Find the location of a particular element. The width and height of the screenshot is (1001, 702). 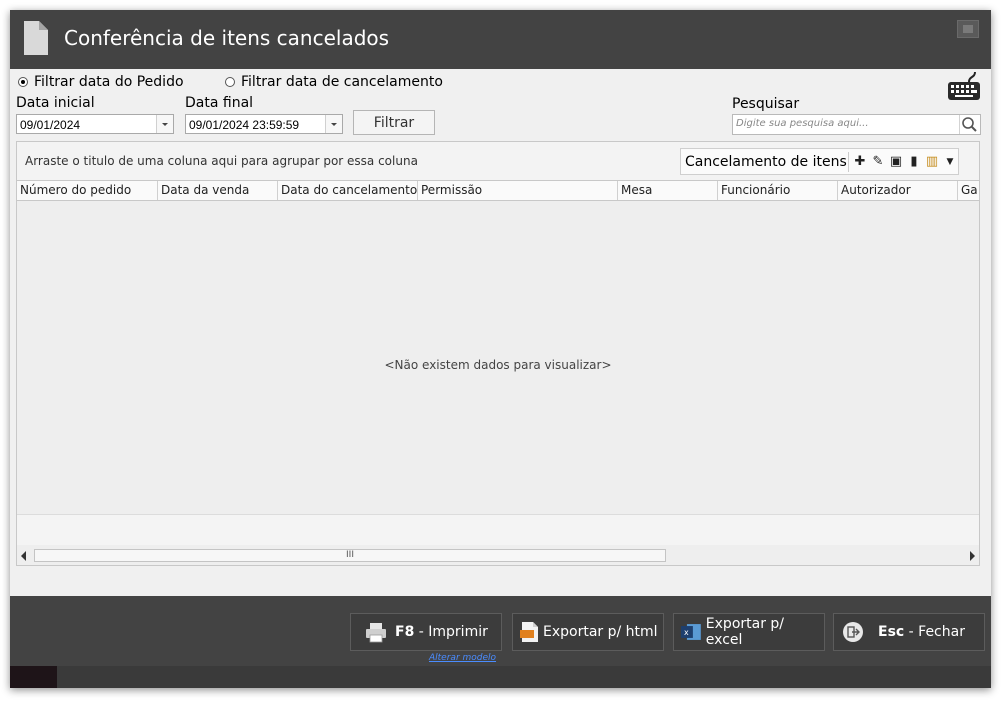

radio-cancelamento-label: Filtrar data de cancelamento is located at coordinates (342, 82).